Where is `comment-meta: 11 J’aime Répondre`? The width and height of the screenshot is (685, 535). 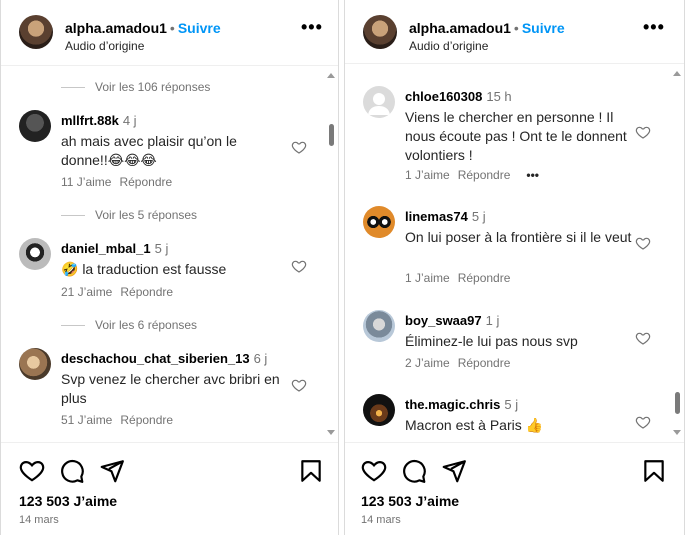 comment-meta: 11 J’aime Répondre is located at coordinates (120, 182).